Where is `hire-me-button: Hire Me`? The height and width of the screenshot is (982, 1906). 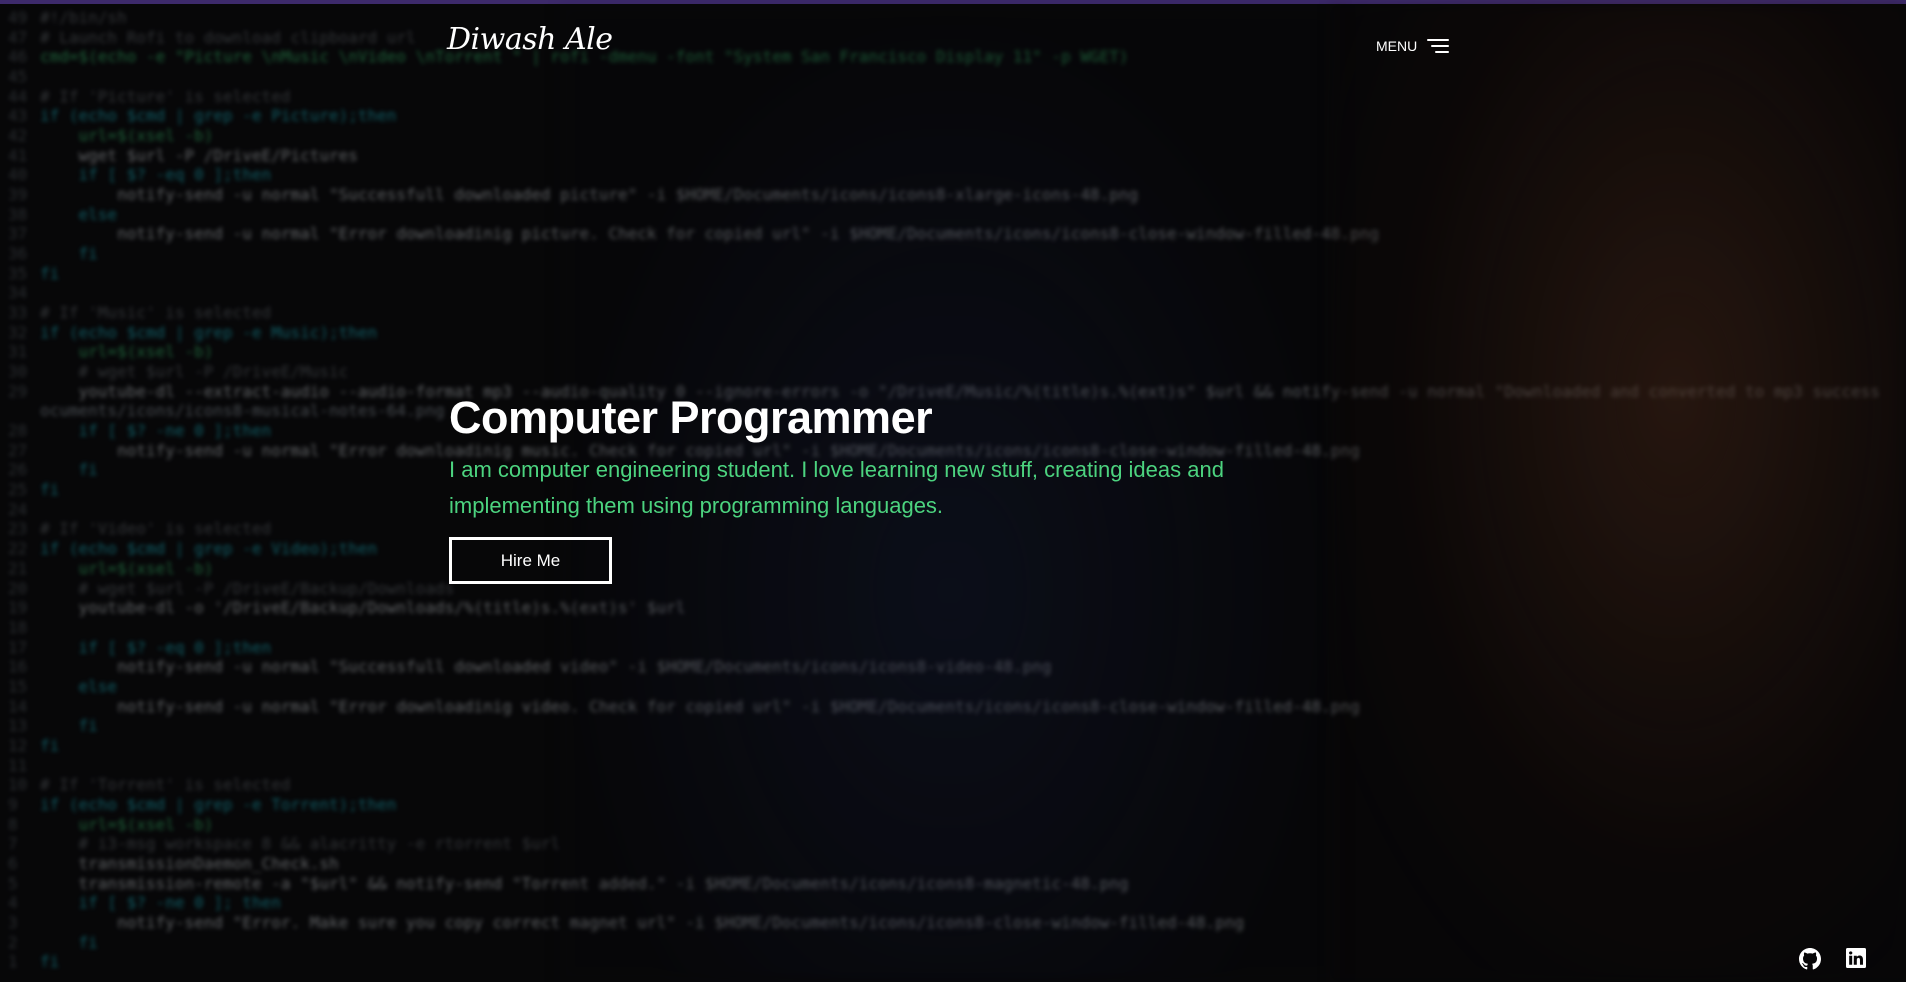 hire-me-button: Hire Me is located at coordinates (530, 560).